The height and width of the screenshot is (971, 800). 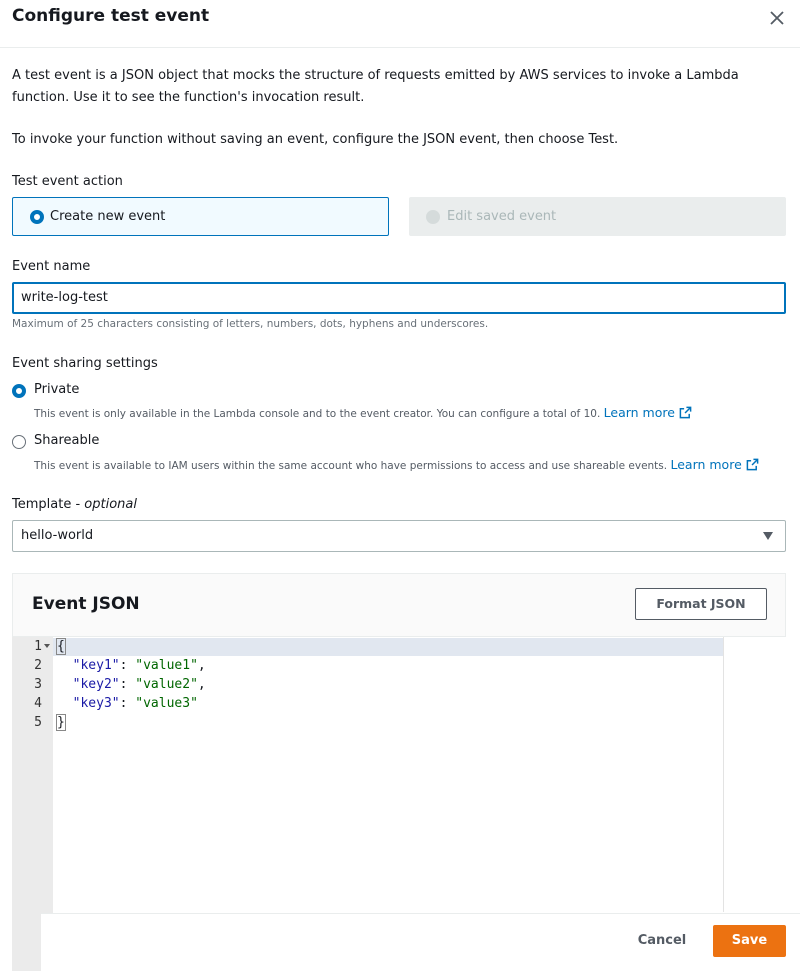 What do you see at coordinates (48, 504) in the screenshot?
I see `template-label-text: Template -` at bounding box center [48, 504].